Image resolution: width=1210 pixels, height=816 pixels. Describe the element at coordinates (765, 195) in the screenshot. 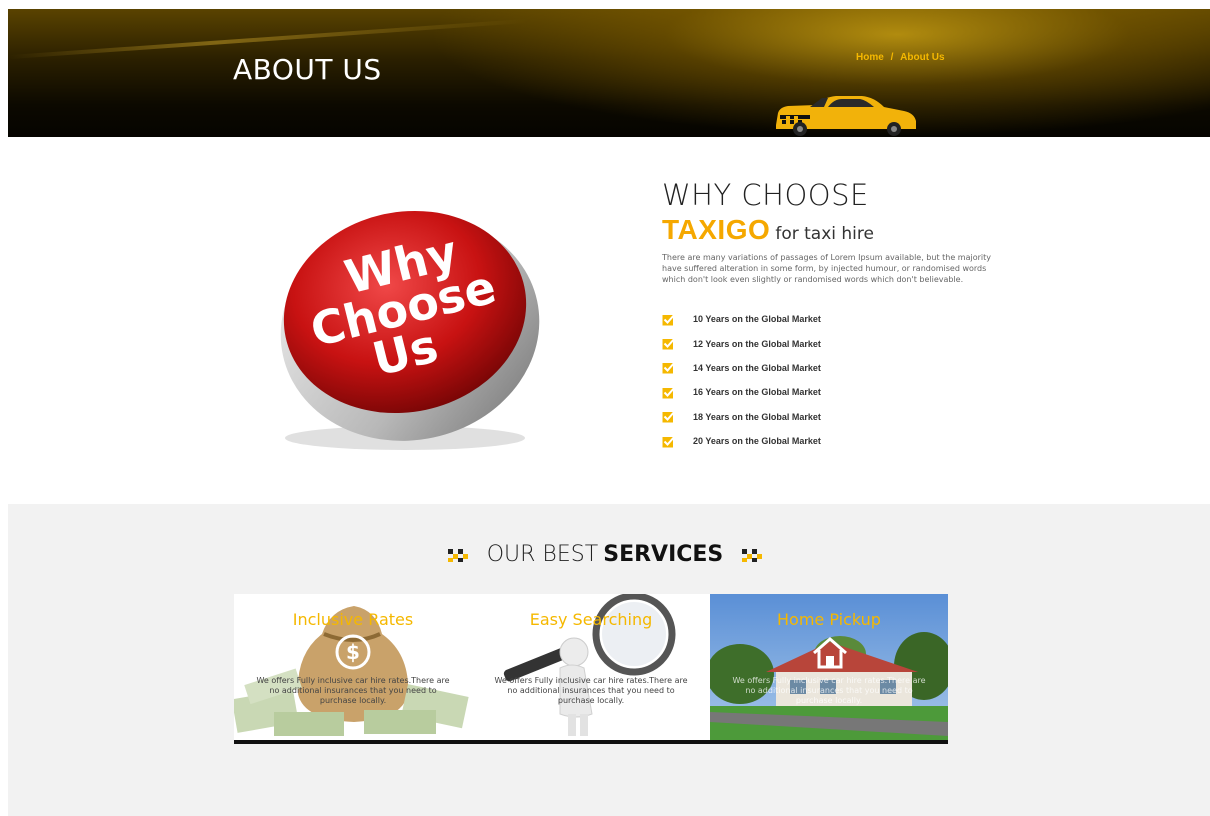

I see `why-choose-heading: WHY CHOOSE` at that location.